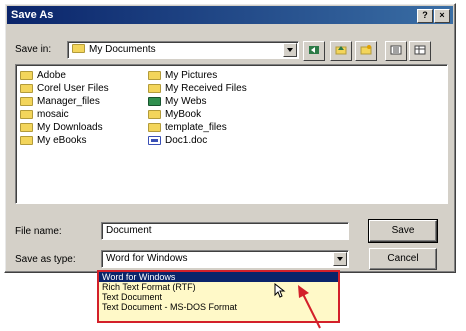  Describe the element at coordinates (183, 50) in the screenshot. I see `save-in-combo: My Documents` at that location.